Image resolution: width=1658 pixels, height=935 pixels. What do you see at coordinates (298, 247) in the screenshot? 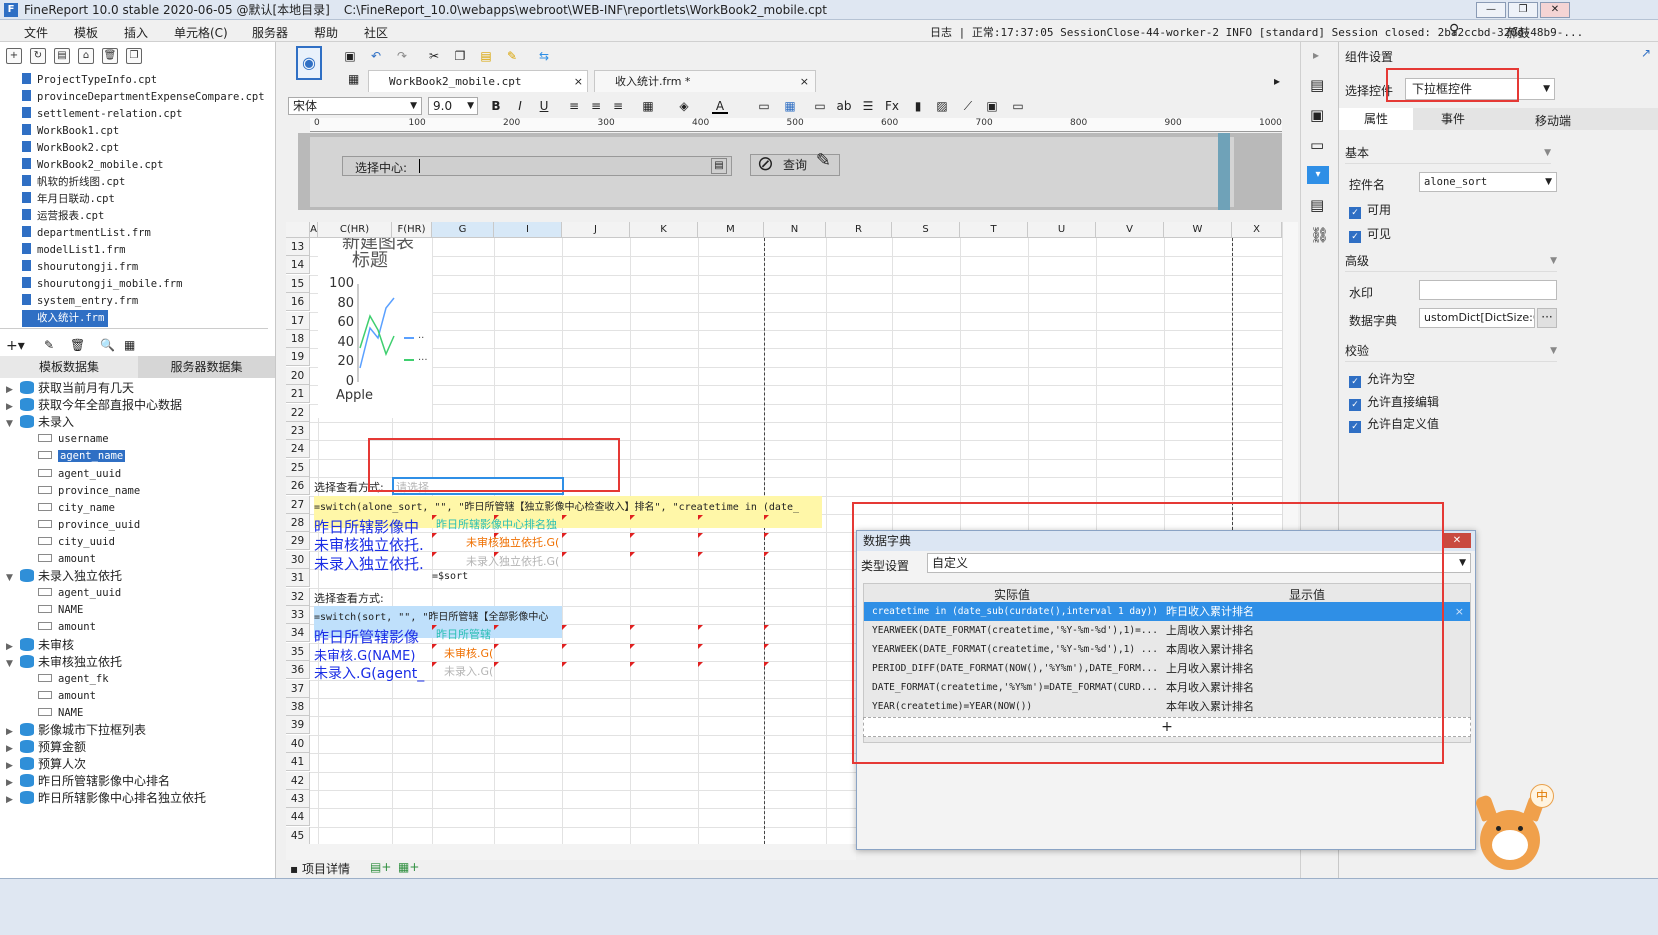
I see `row-header: 13` at bounding box center [298, 247].